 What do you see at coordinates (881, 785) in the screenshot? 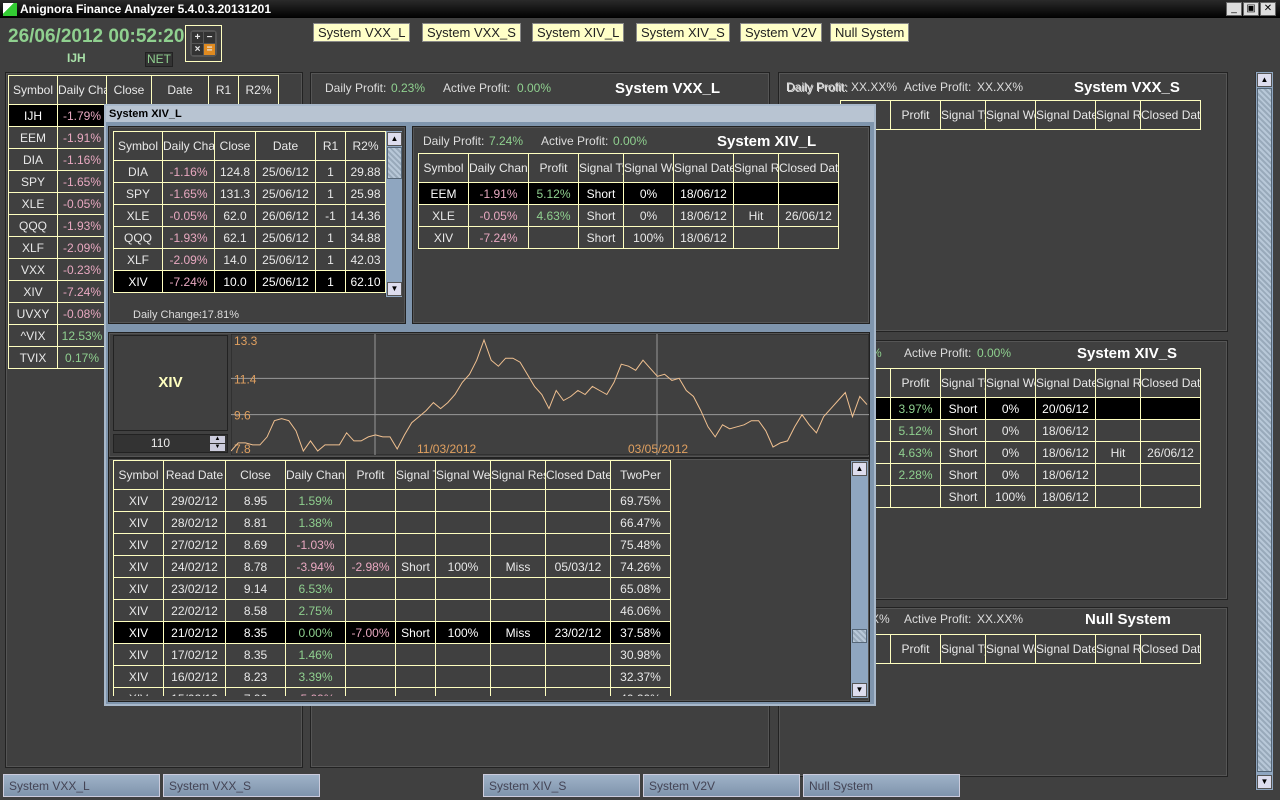
I see `minimized-window-tab: Null System` at bounding box center [881, 785].